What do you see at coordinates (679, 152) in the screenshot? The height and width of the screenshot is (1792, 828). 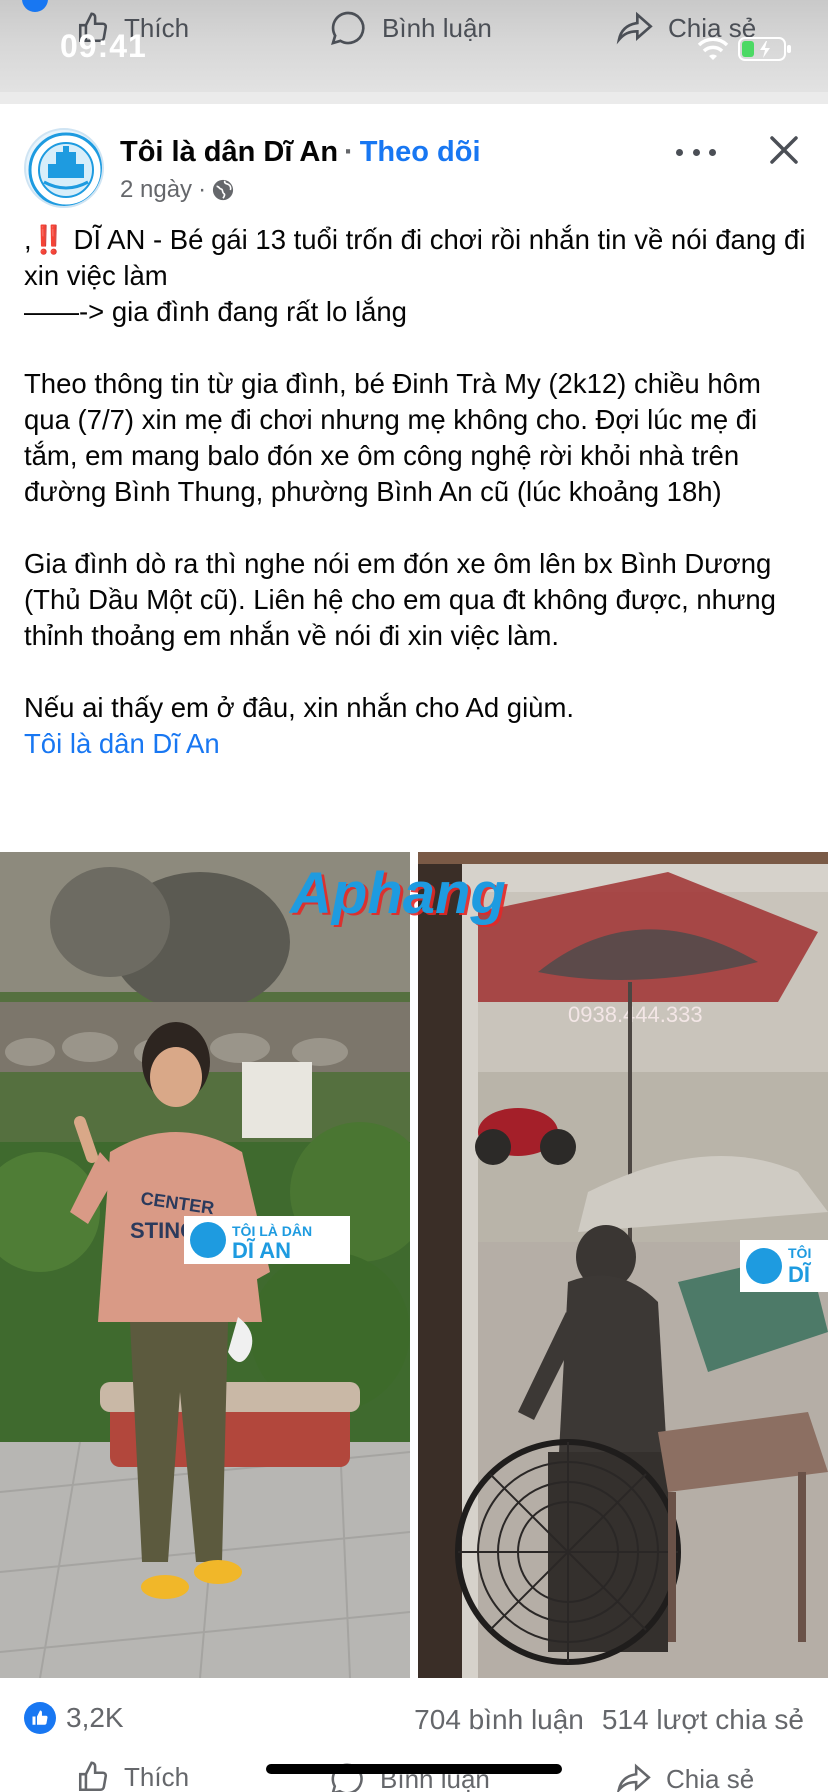 I see `more-icon` at bounding box center [679, 152].